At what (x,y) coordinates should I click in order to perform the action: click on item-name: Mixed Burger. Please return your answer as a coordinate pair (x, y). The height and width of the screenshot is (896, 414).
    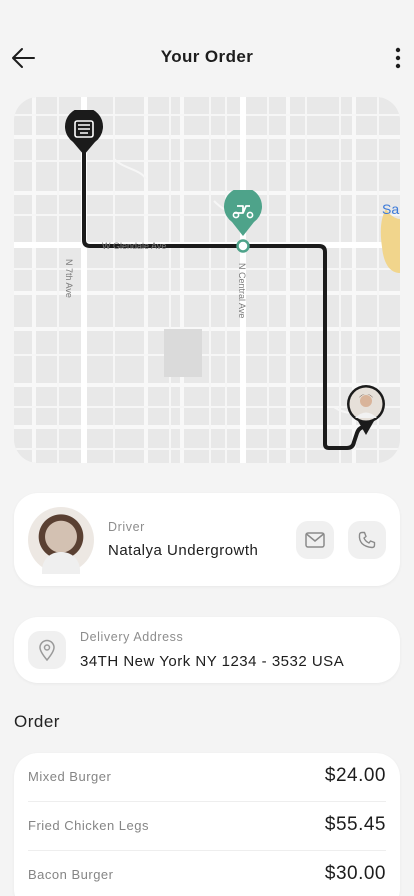
    Looking at the image, I should click on (70, 776).